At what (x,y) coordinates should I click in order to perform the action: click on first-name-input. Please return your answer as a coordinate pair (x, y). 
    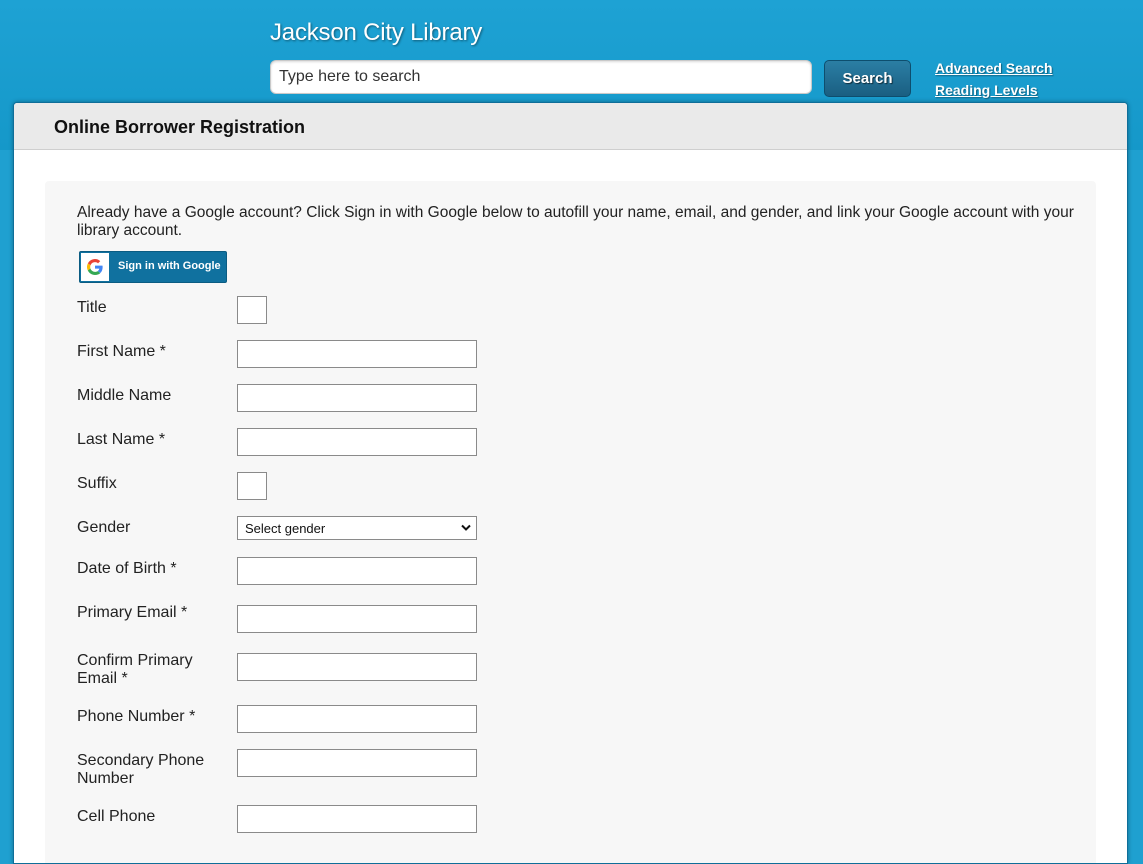
    Looking at the image, I should click on (357, 354).